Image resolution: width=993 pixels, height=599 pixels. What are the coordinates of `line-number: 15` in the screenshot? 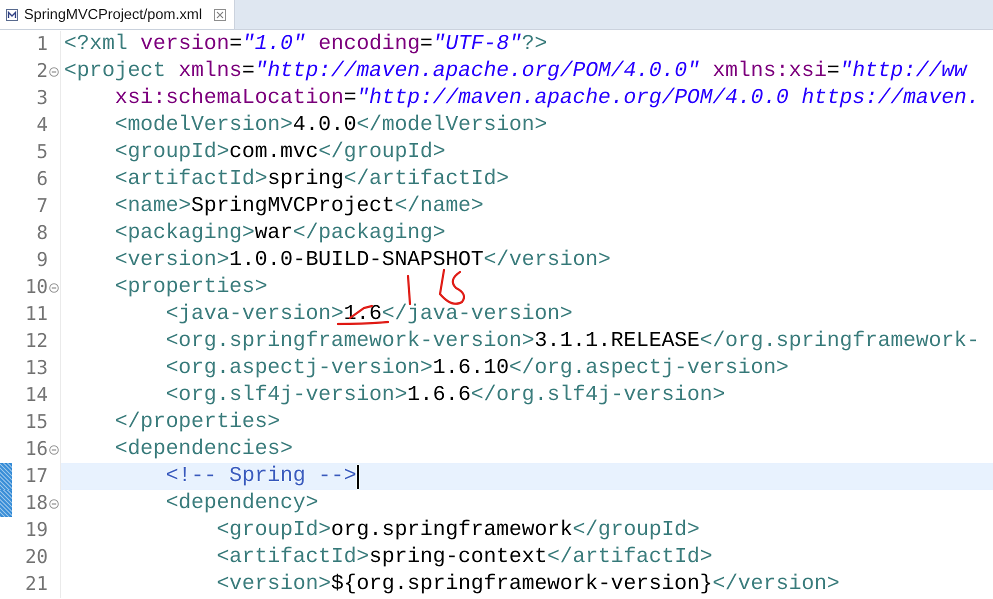 It's located at (36, 422).